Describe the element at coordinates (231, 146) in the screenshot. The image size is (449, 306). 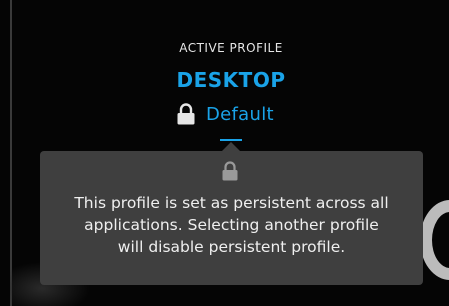
I see `tooltip-arrow` at that location.